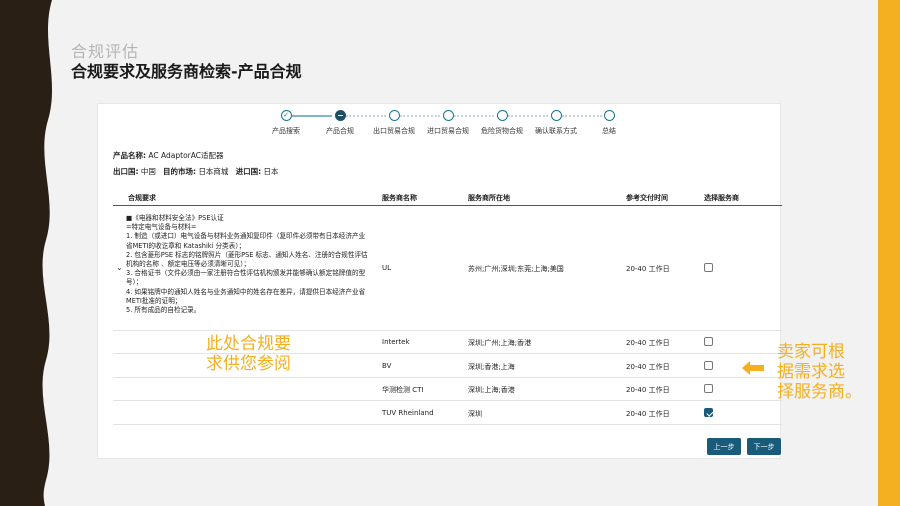 This screenshot has height=506, width=900. What do you see at coordinates (271, 171) in the screenshot?
I see `import-country-value: 日本` at bounding box center [271, 171].